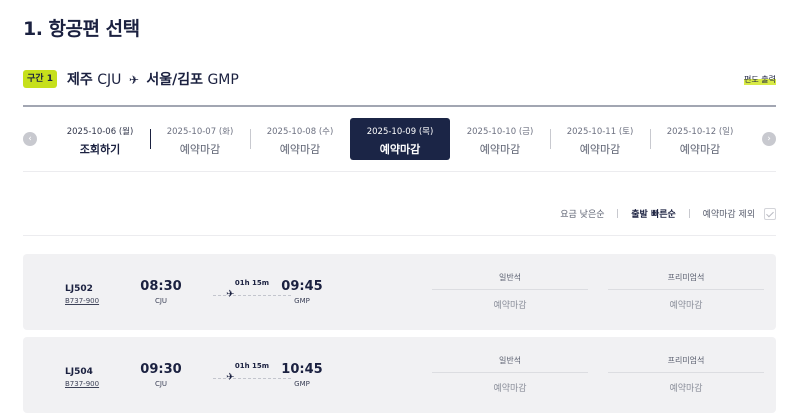 The width and height of the screenshot is (800, 415). I want to click on sort-price-low: 요금 낮은순, so click(582, 213).